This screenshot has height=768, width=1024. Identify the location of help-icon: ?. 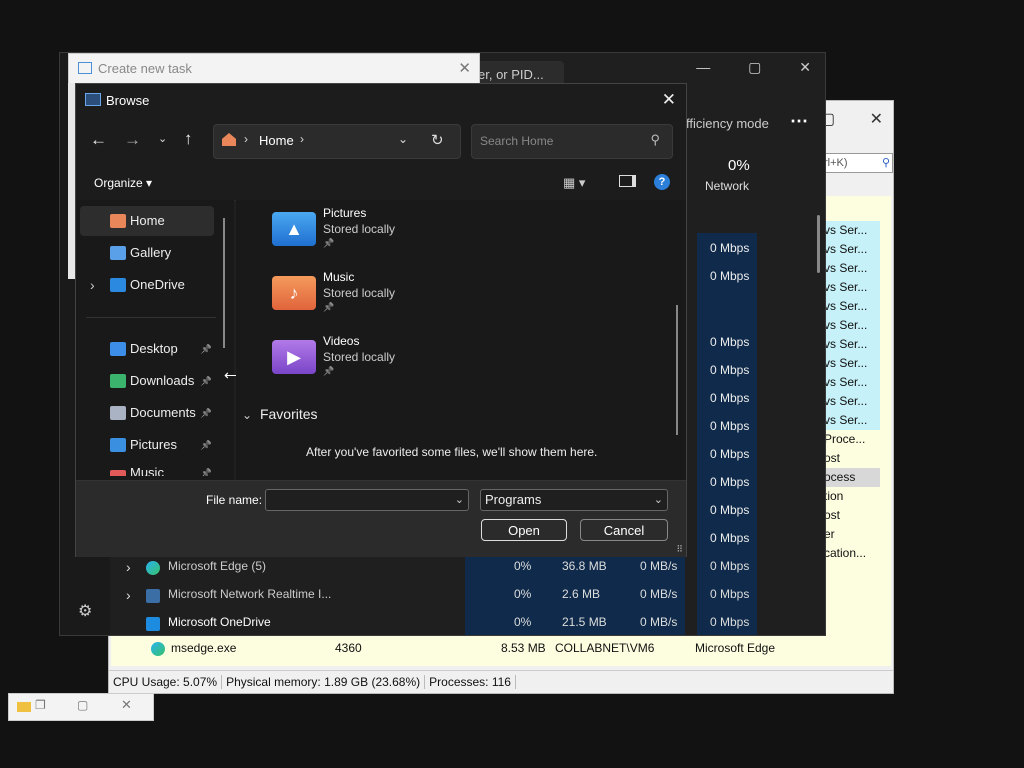
(662, 182).